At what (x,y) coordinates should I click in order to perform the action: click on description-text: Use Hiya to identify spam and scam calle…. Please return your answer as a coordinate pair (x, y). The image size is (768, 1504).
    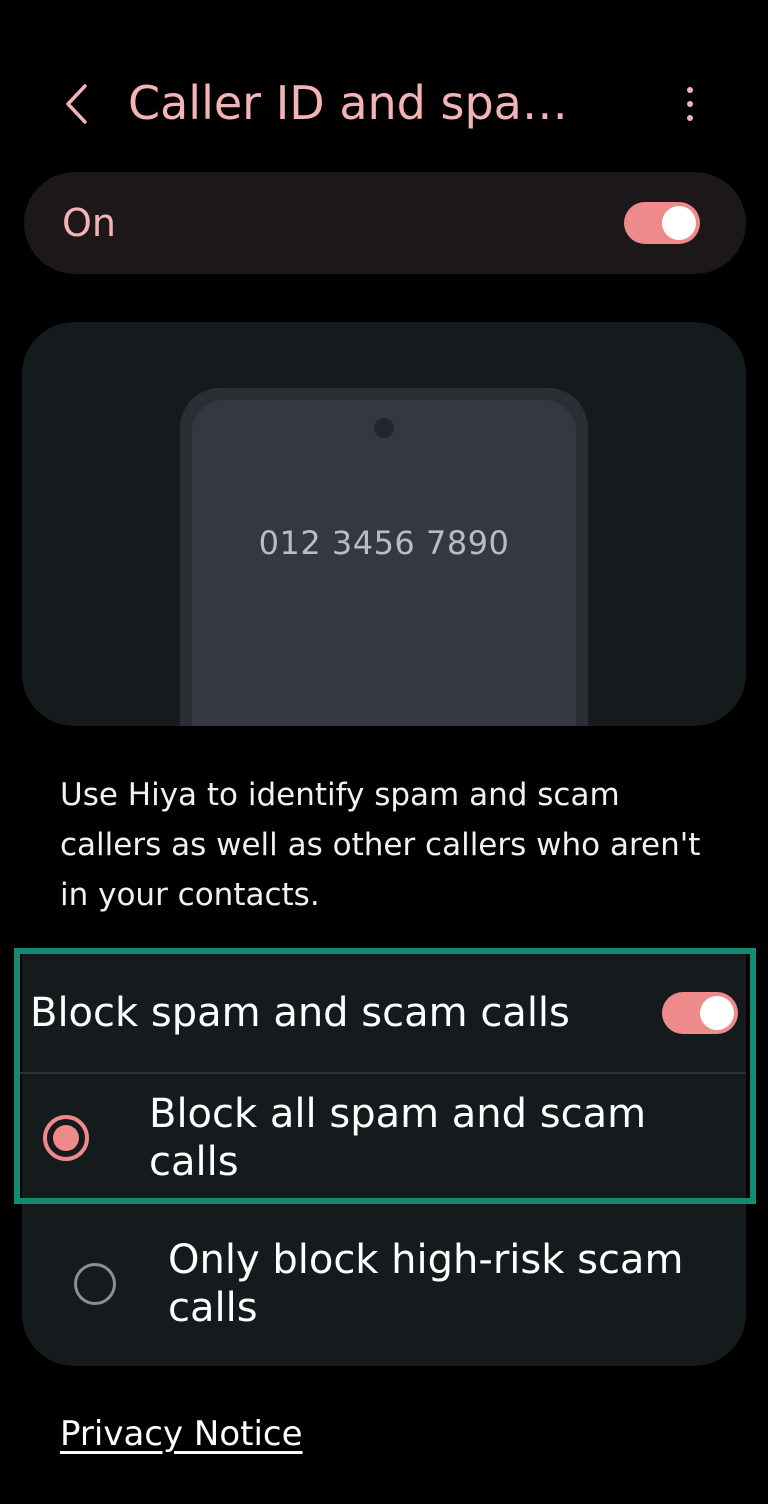
    Looking at the image, I should click on (380, 845).